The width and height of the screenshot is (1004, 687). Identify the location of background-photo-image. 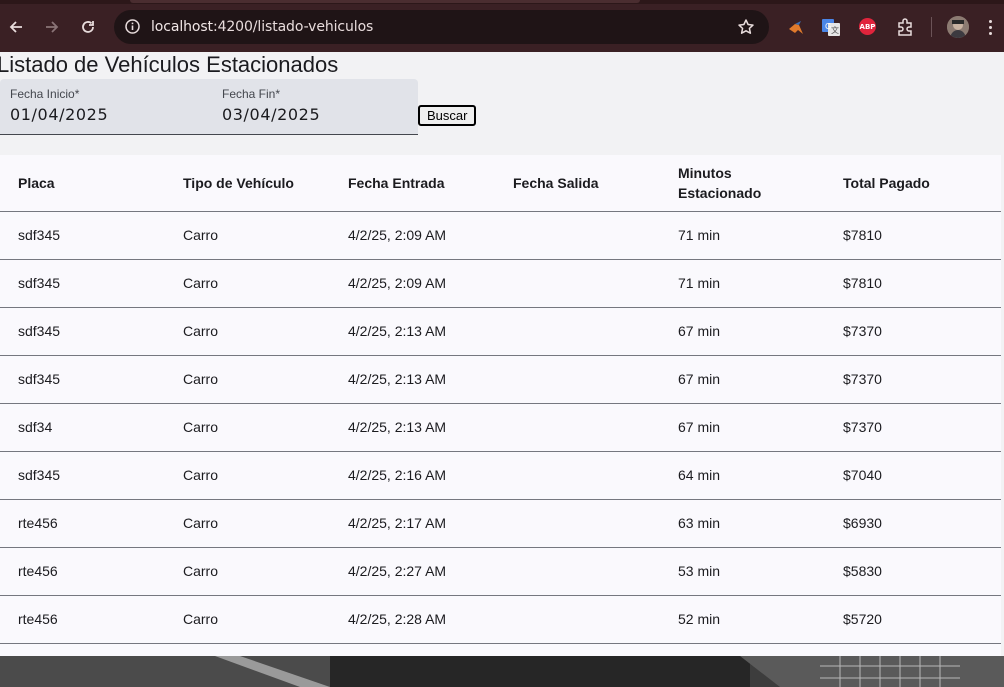
(502, 671).